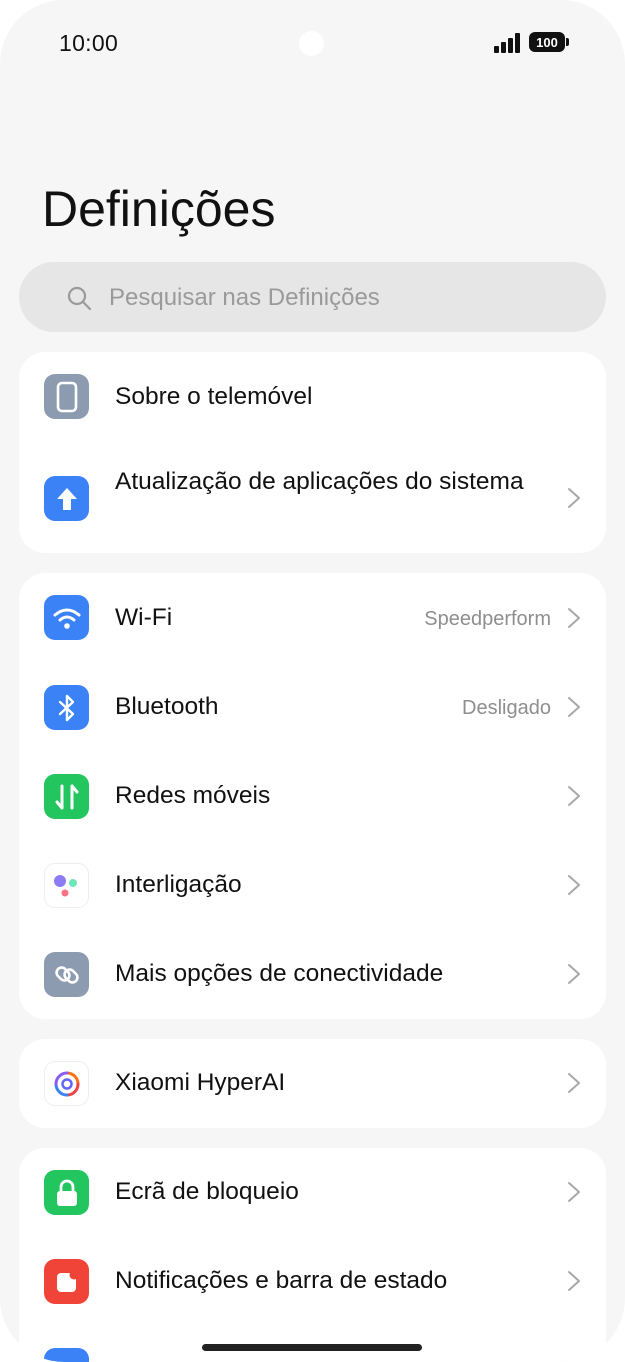 The width and height of the screenshot is (625, 1362). I want to click on page-title: Definições, so click(159, 209).